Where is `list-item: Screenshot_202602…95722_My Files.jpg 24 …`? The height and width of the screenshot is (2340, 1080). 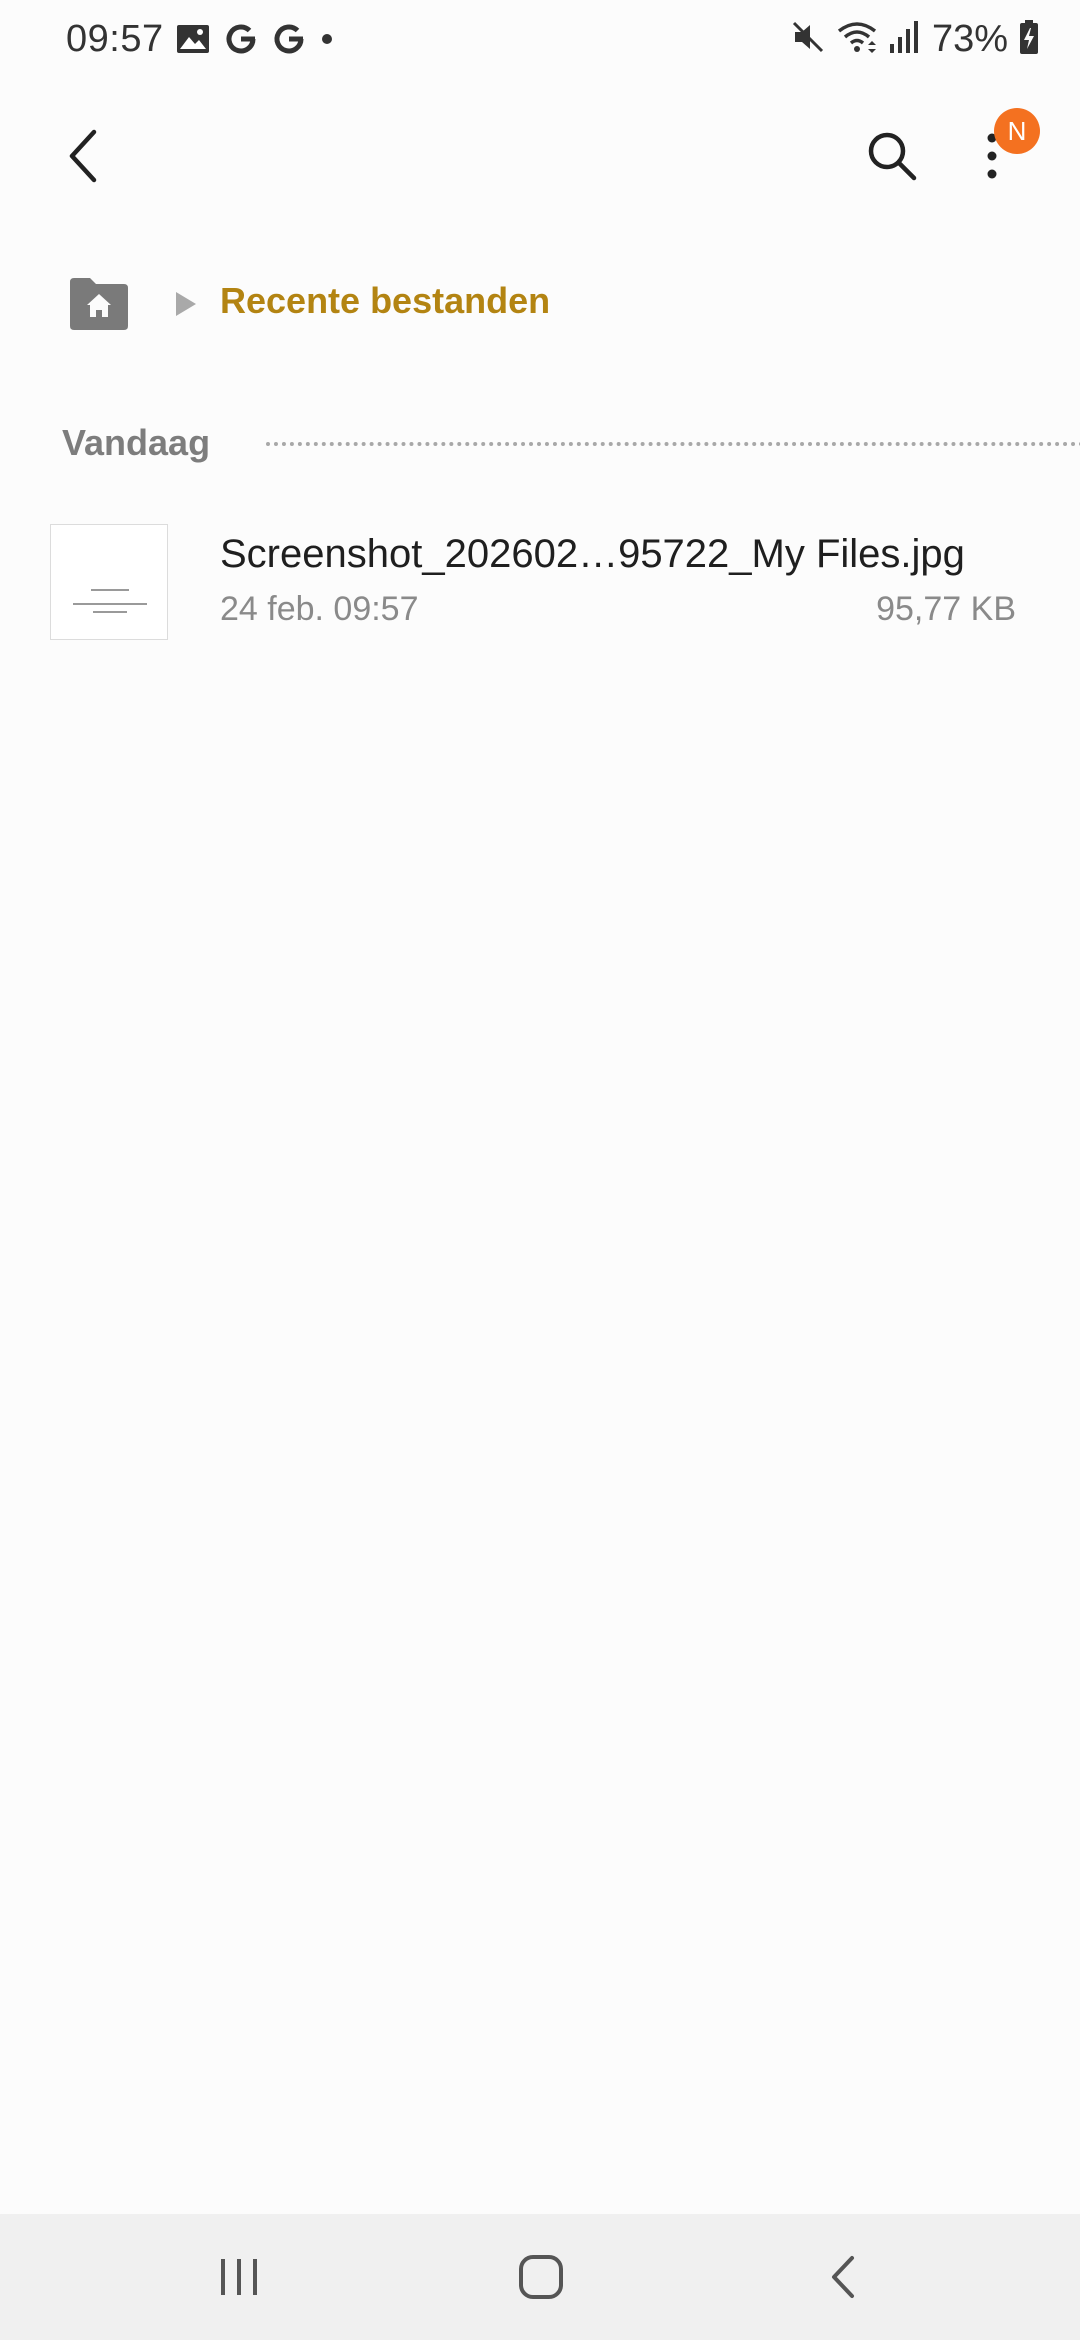 list-item: Screenshot_202602…95722_My Files.jpg 24 … is located at coordinates (540, 580).